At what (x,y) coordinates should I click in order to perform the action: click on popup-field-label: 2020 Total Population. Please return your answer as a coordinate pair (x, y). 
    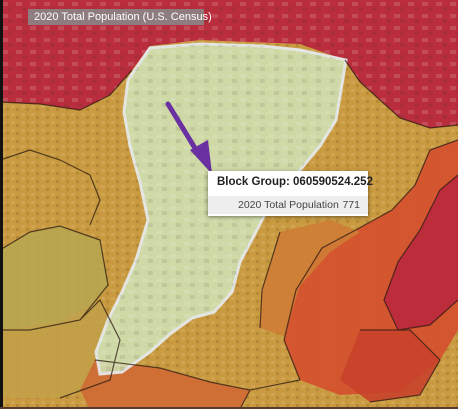
    Looking at the image, I should click on (288, 205).